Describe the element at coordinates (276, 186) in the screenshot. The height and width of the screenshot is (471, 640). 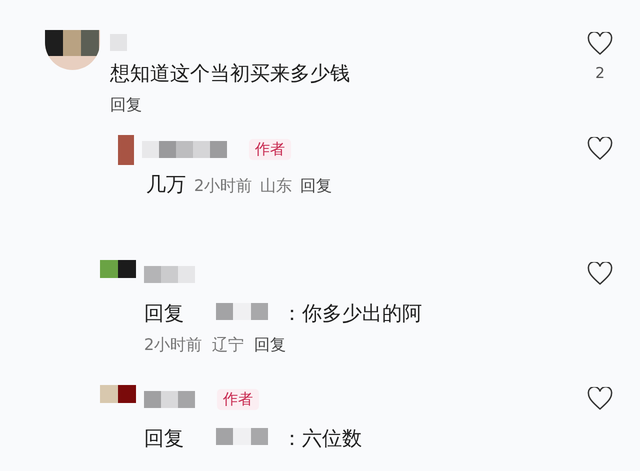
I see `comment-meta: 山东` at that location.